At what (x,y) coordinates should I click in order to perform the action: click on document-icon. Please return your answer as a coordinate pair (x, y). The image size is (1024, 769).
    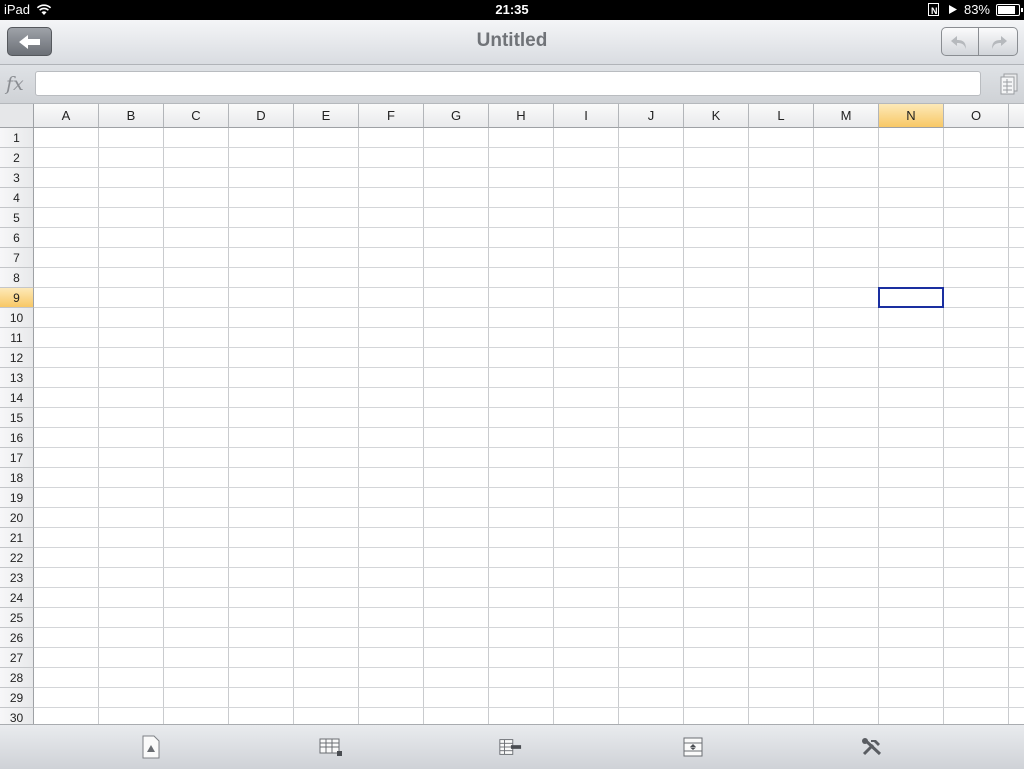
    Looking at the image, I should click on (151, 747).